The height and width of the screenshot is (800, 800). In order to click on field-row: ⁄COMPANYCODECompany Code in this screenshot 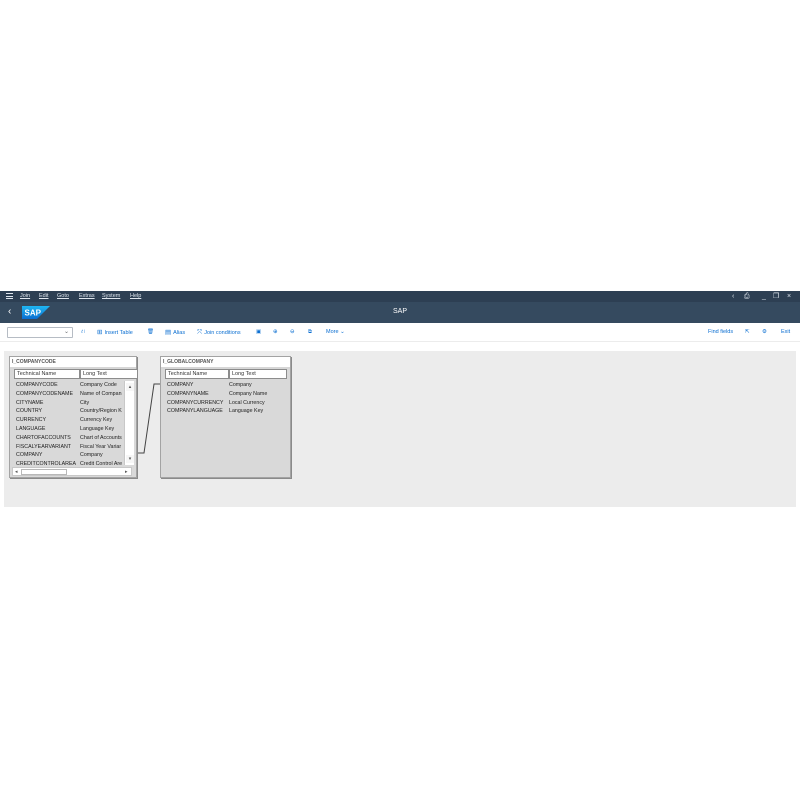, I will do `click(69, 385)`.